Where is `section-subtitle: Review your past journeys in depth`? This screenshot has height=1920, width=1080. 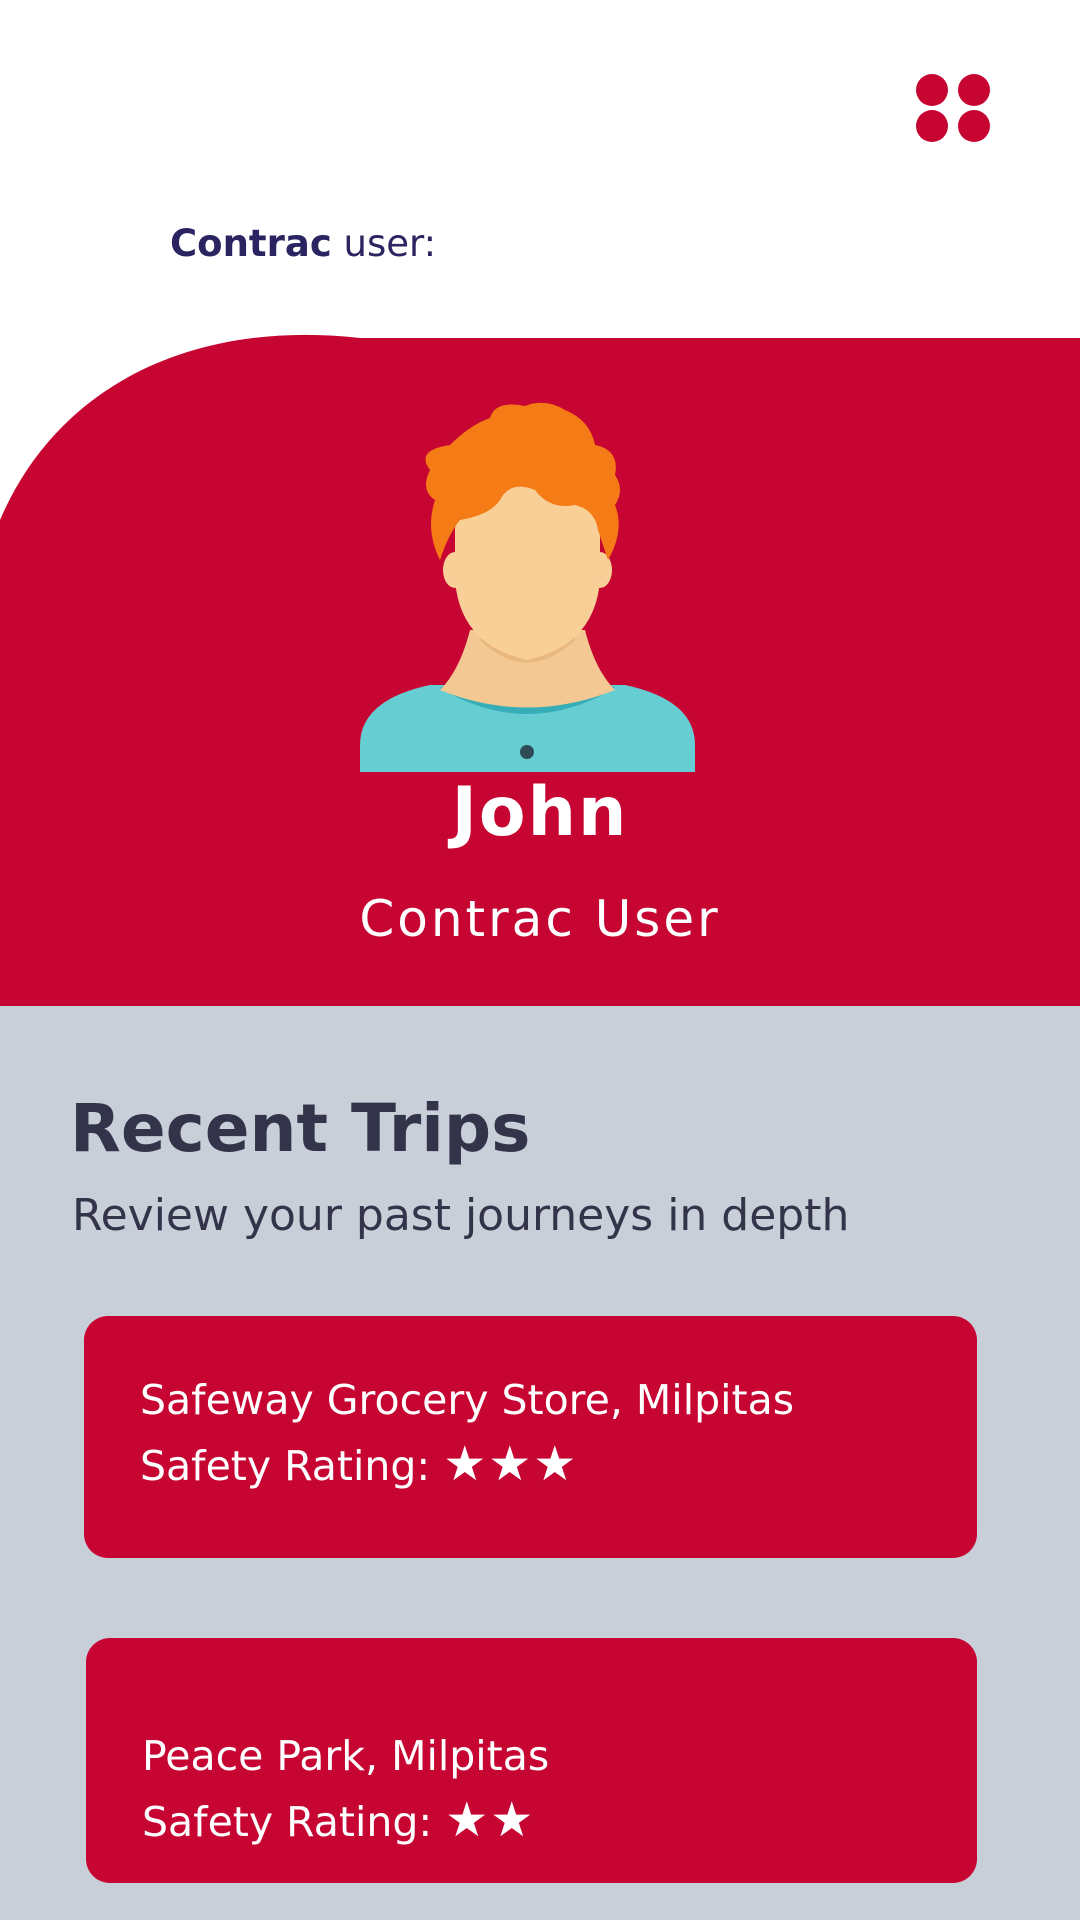
section-subtitle: Review your past journeys in depth is located at coordinates (461, 1215).